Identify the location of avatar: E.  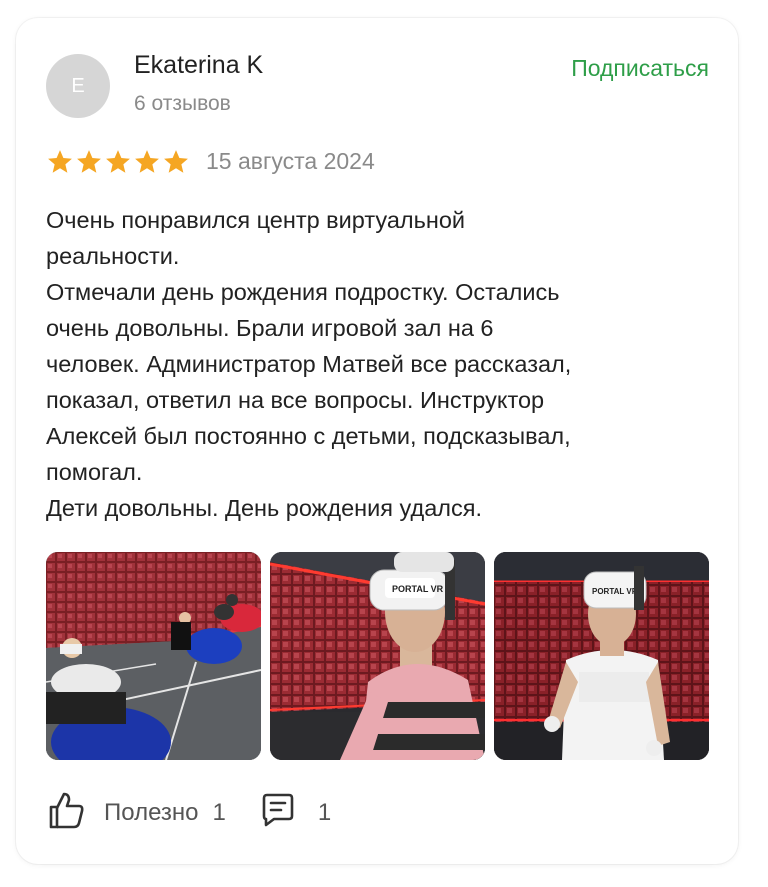
(78, 86).